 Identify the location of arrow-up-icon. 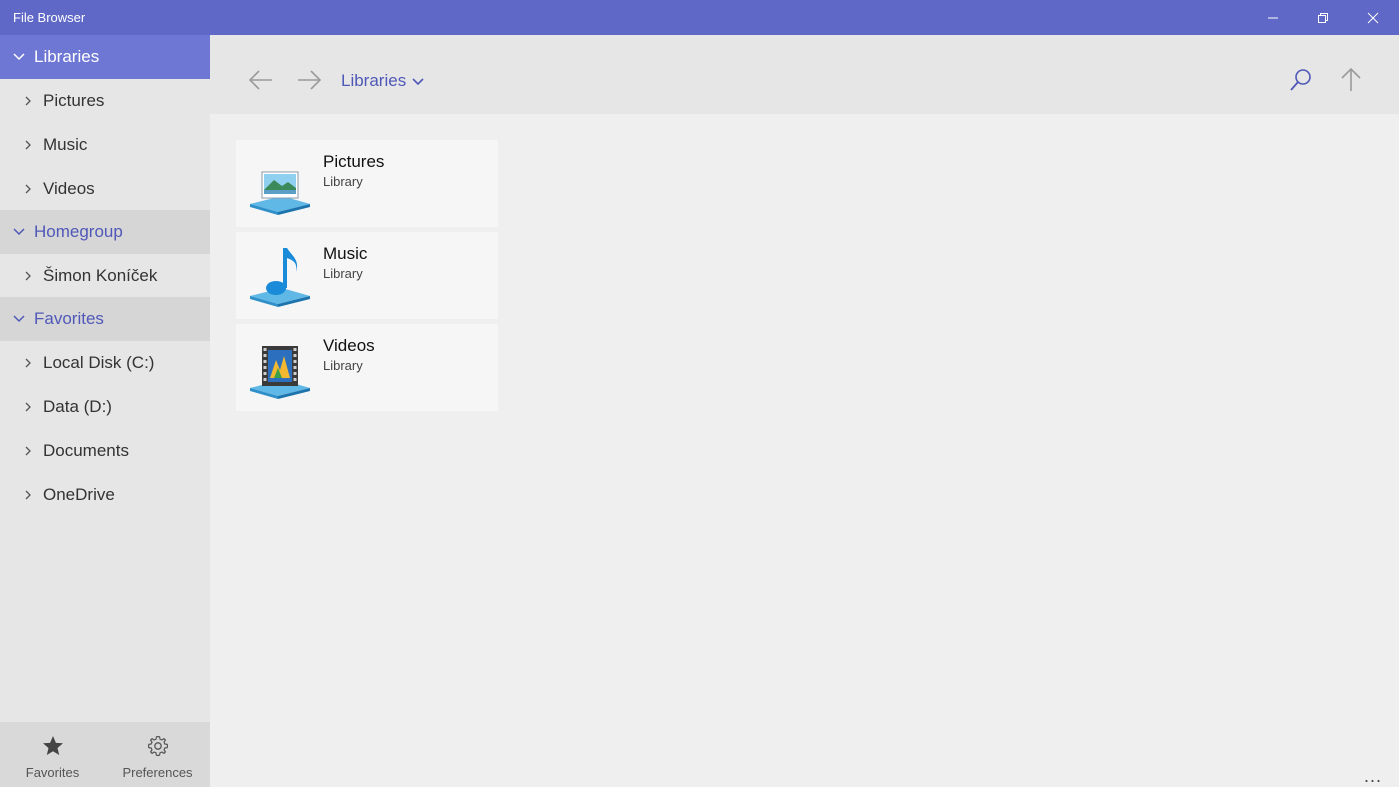
(1351, 79).